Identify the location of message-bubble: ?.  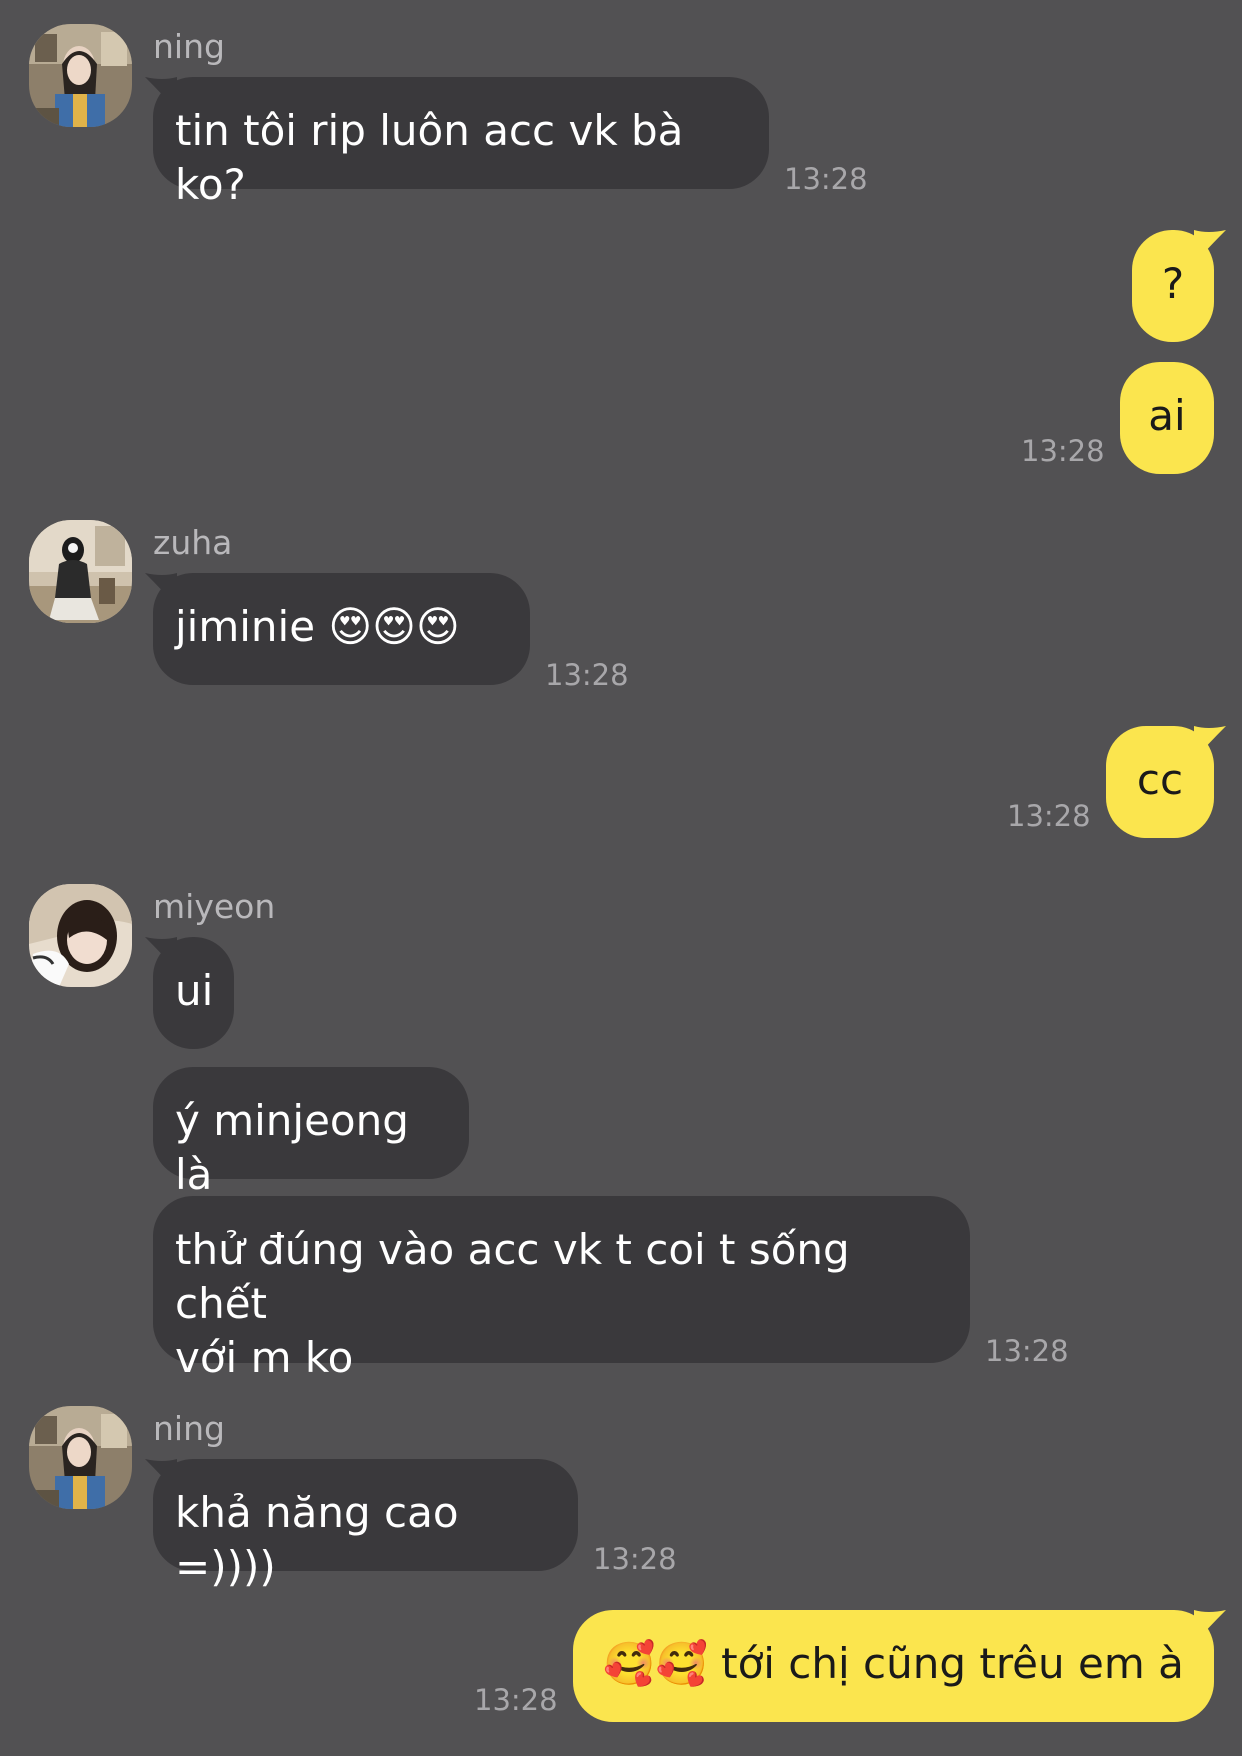
(1179, 286).